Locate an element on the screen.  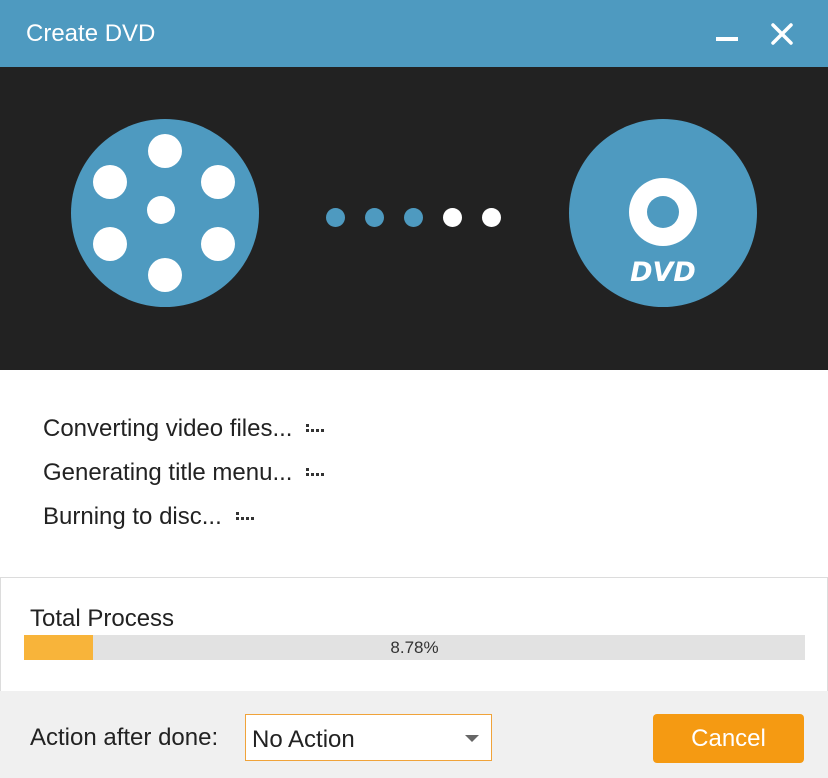
select-value: No Action is located at coordinates (303, 739).